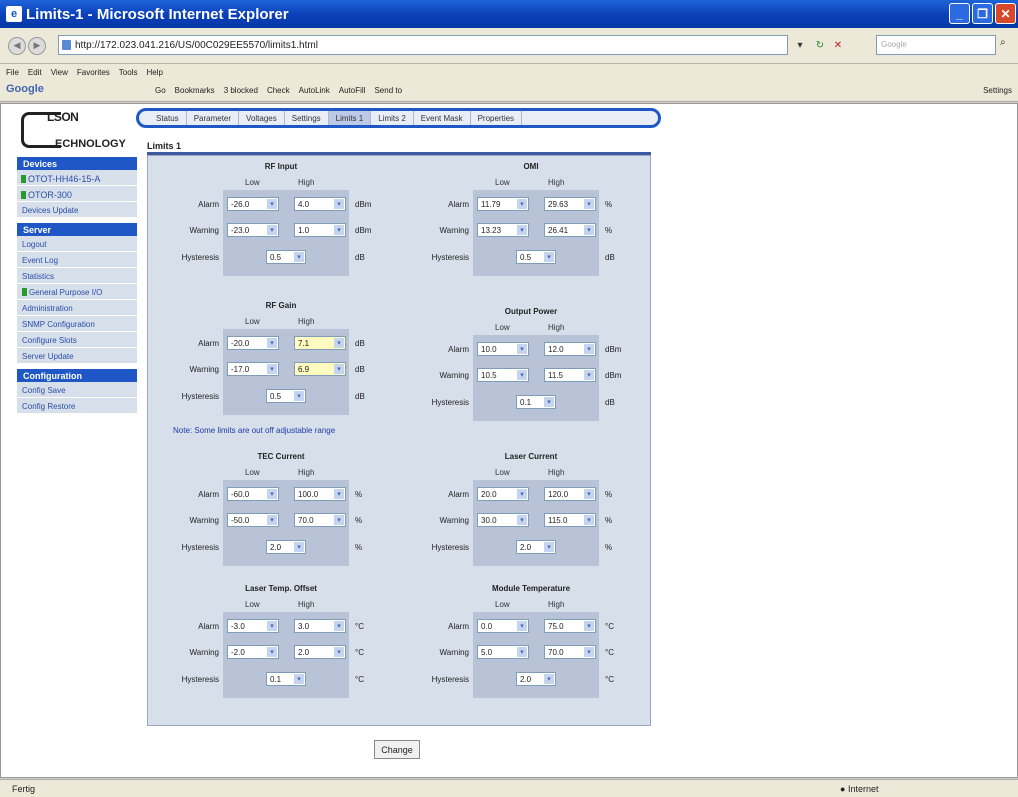 Image resolution: width=1018 pixels, height=797 pixels. Describe the element at coordinates (997, 90) in the screenshot. I see `google-settings-button: Settings` at that location.